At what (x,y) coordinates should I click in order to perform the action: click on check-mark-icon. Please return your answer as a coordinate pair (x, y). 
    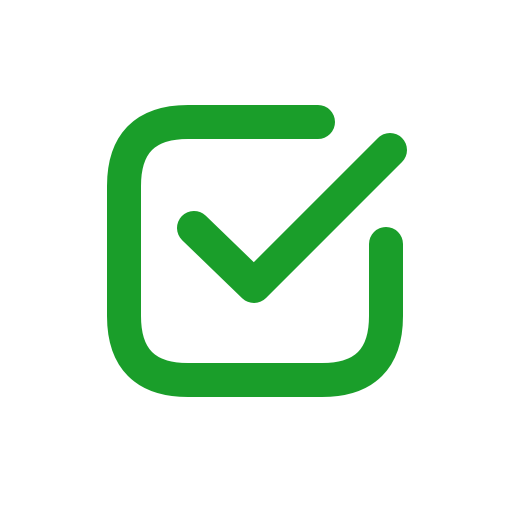
    Looking at the image, I should click on (292, 218).